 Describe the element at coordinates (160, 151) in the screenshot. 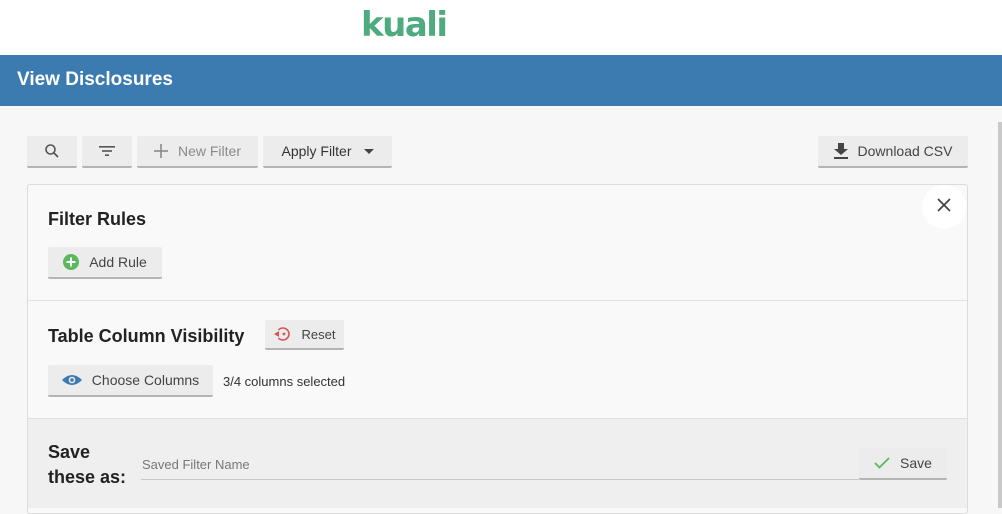

I see `plus-icon` at that location.